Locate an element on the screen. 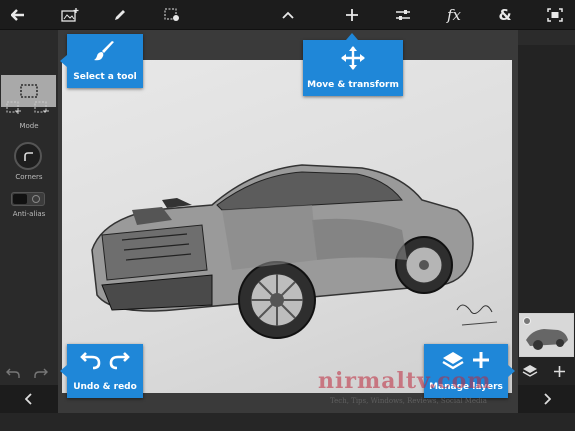  chevron-left-icon is located at coordinates (28, 399).